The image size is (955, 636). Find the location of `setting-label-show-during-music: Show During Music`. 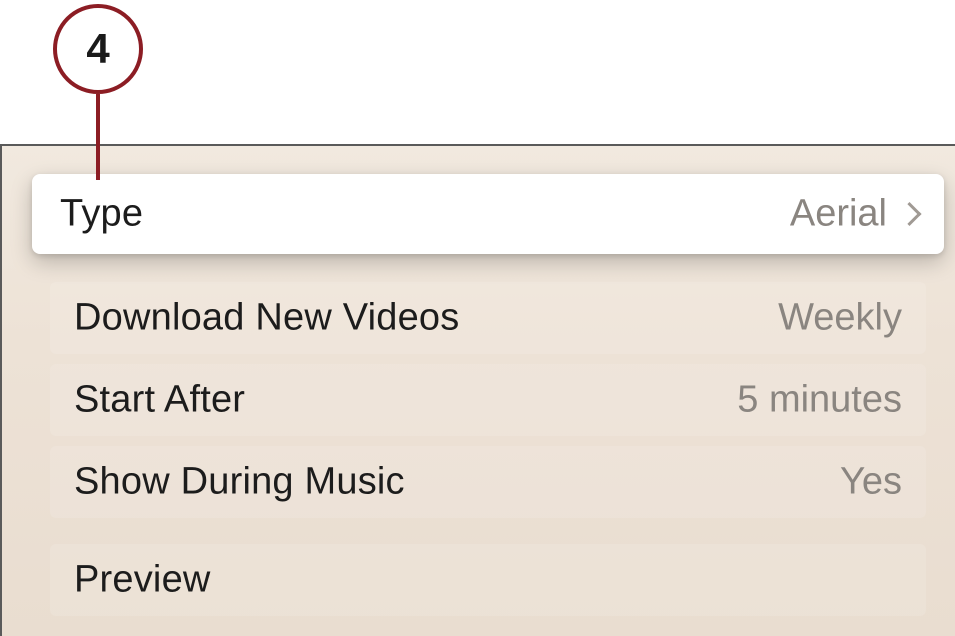

setting-label-show-during-music: Show During Music is located at coordinates (239, 481).